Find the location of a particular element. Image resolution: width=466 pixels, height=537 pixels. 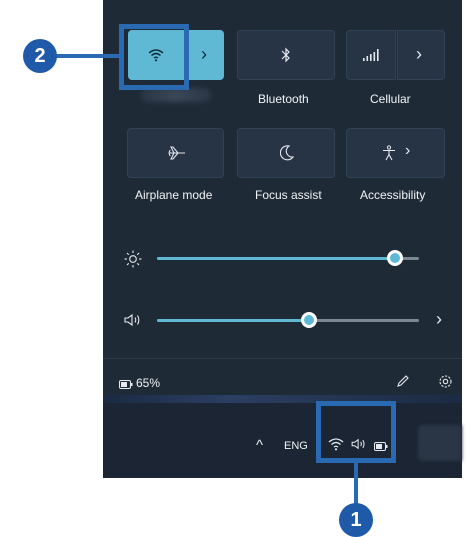

brightness-slider-fill is located at coordinates (276, 258).